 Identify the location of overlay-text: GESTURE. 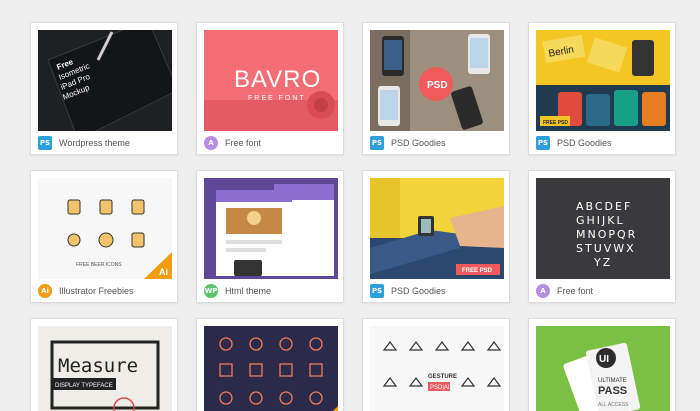
(442, 377).